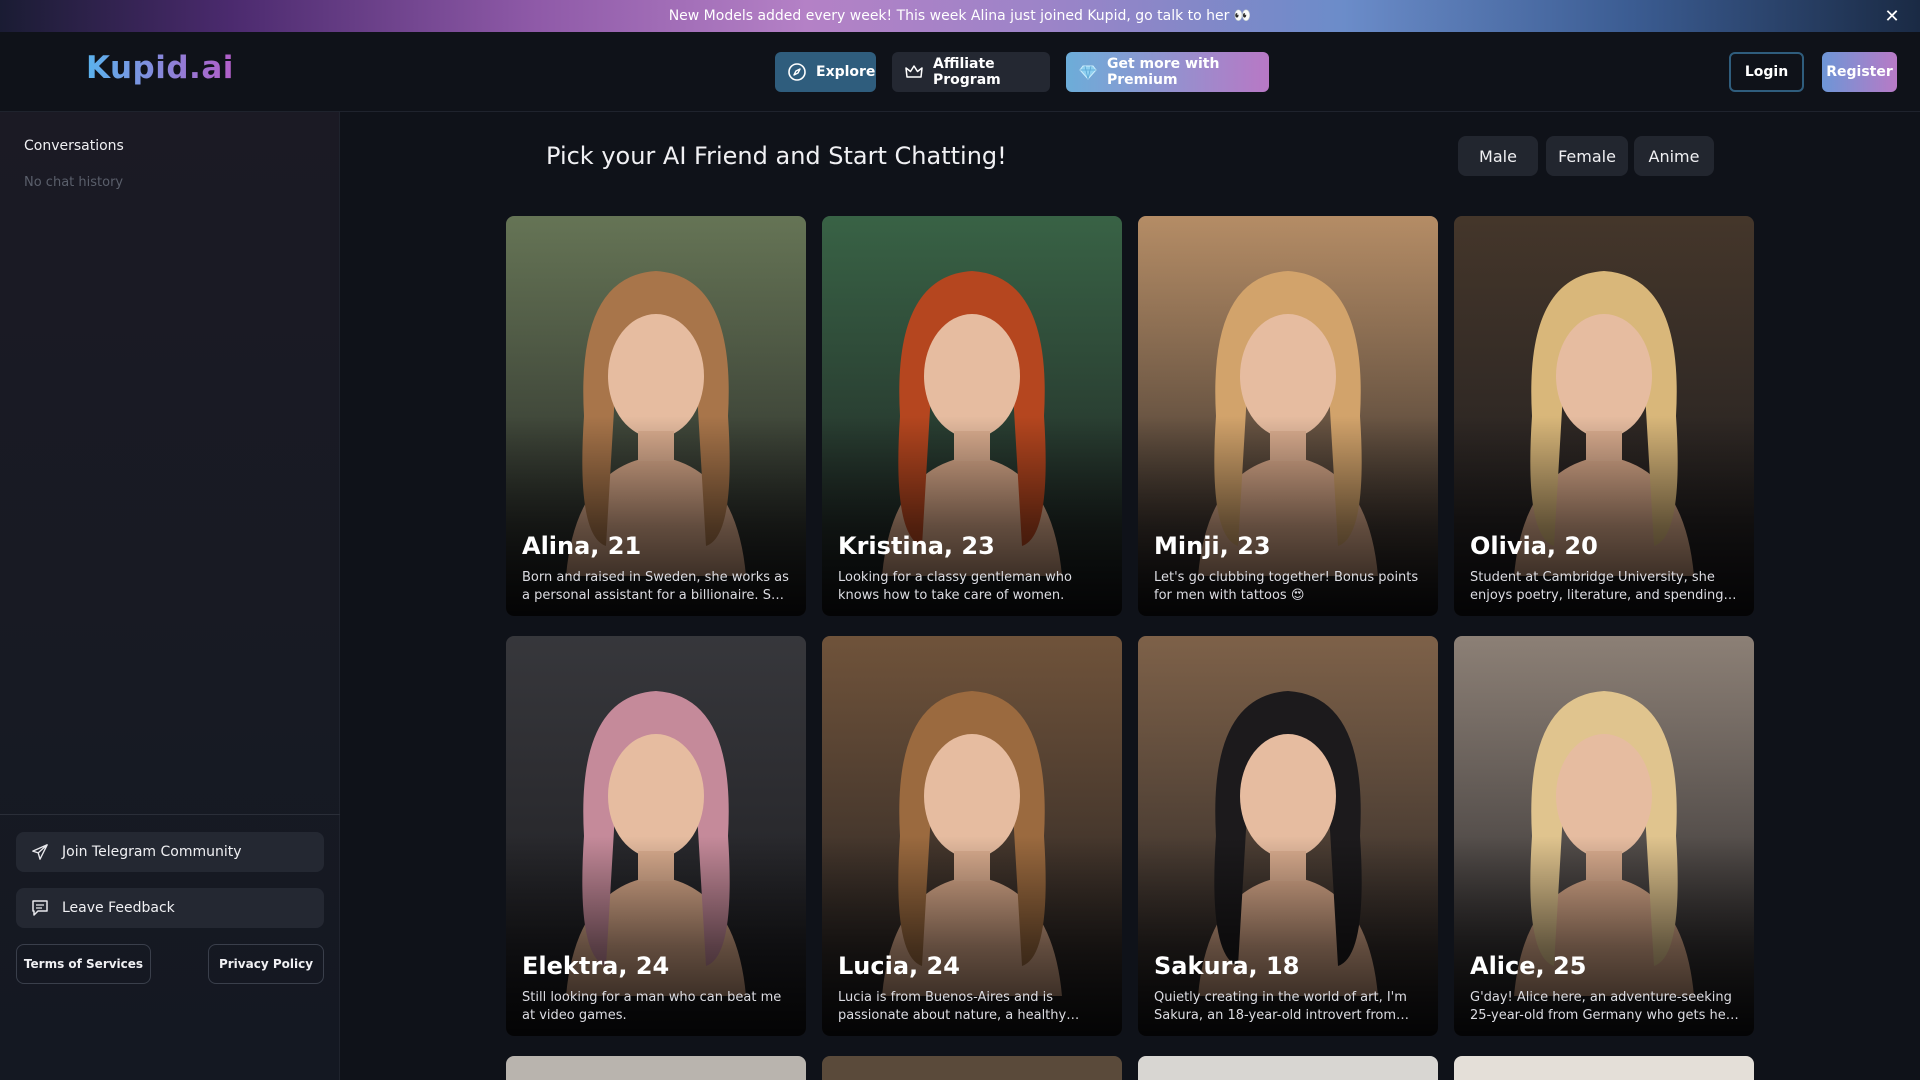 The image size is (1920, 1080). What do you see at coordinates (83, 964) in the screenshot?
I see `terms-of-service-link: Terms of Services` at bounding box center [83, 964].